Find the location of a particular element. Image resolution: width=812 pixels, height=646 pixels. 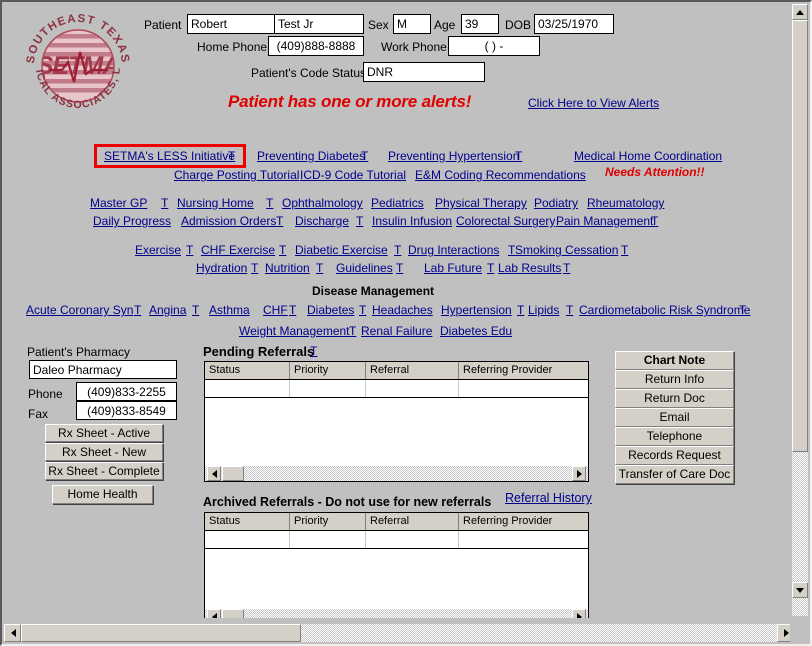

nav-tutorial-exercise: T is located at coordinates (189, 250).